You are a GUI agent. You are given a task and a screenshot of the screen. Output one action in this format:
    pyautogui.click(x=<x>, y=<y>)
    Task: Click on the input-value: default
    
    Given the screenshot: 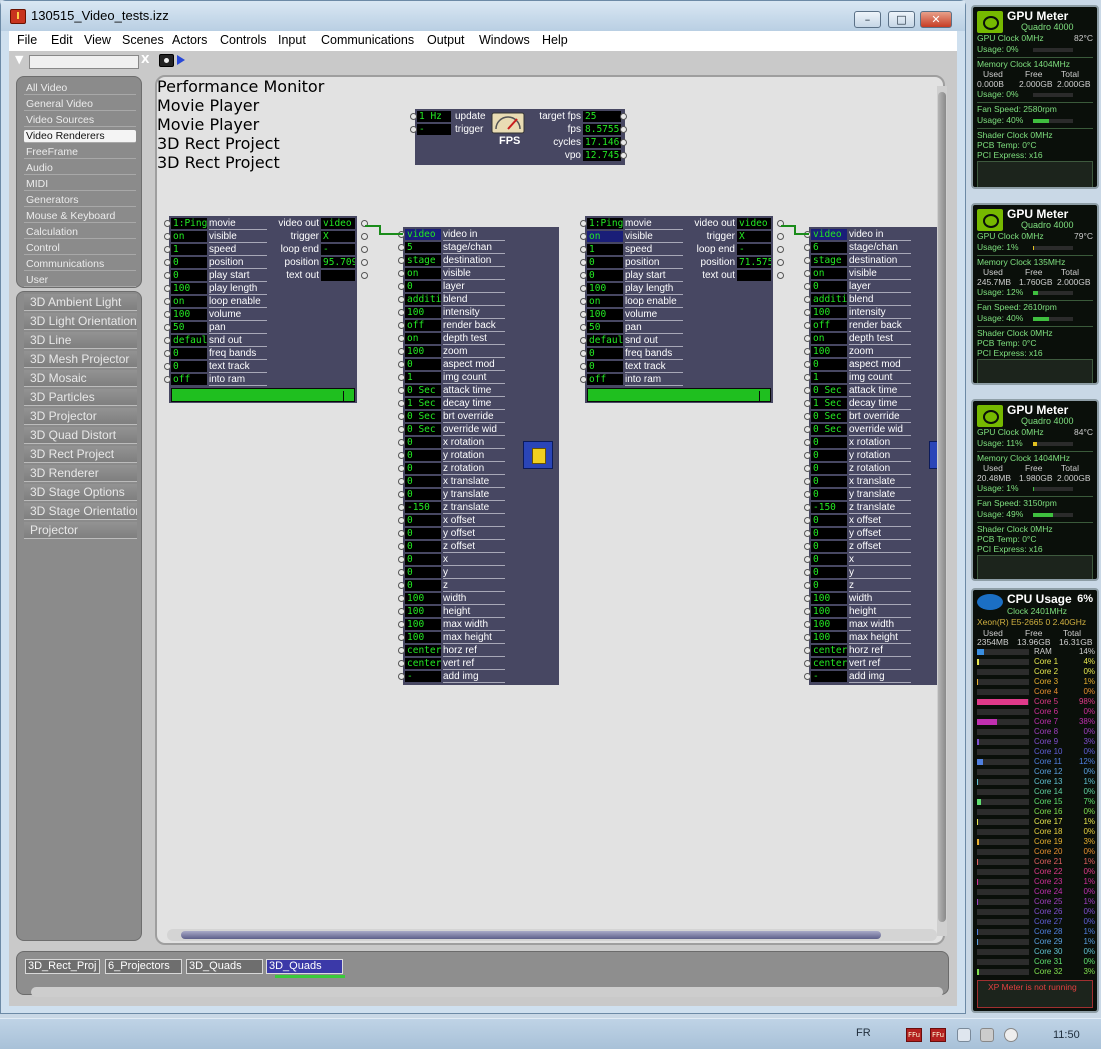 What is the action you would take?
    pyautogui.click(x=605, y=340)
    